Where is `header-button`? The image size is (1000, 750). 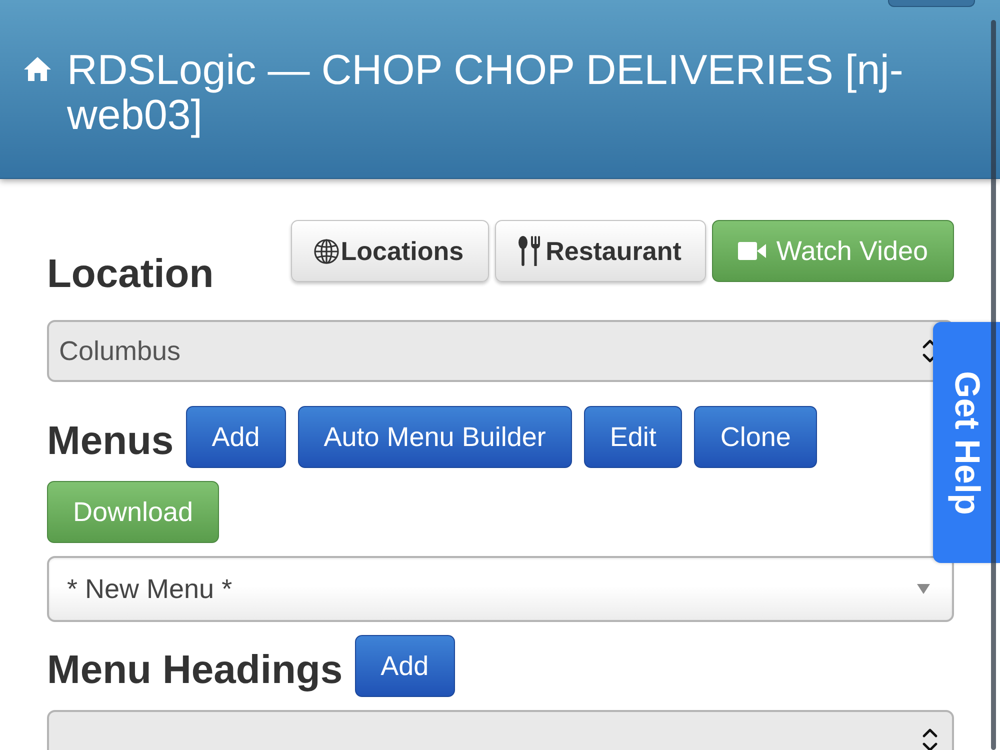
header-button is located at coordinates (931, 3).